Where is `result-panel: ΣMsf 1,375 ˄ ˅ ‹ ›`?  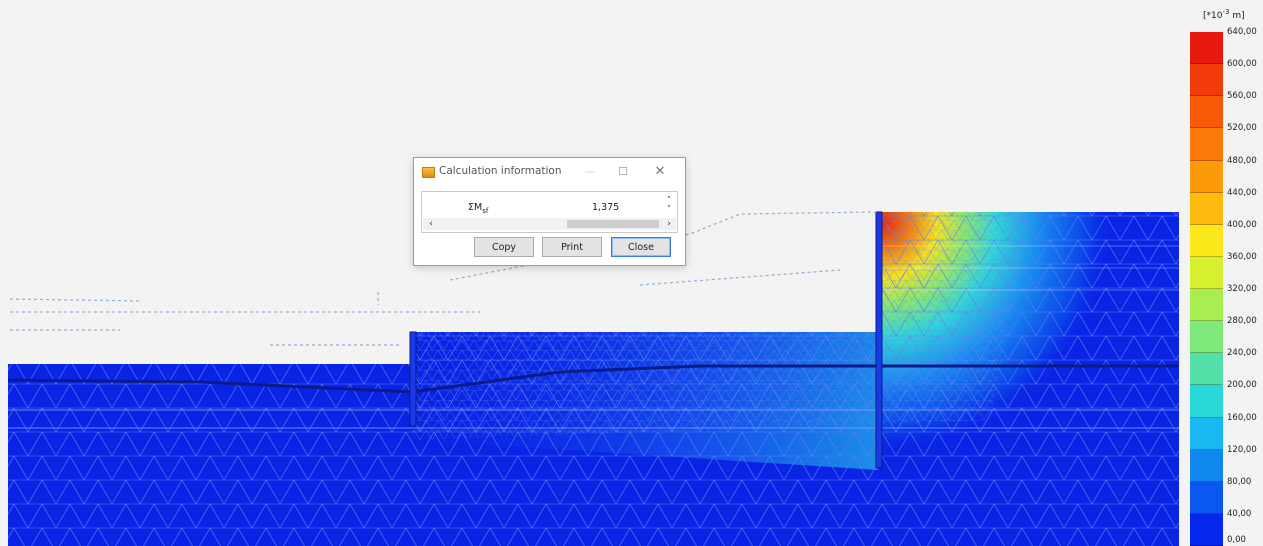 result-panel: ΣMsf 1,375 ˄ ˅ ‹ › is located at coordinates (549, 212).